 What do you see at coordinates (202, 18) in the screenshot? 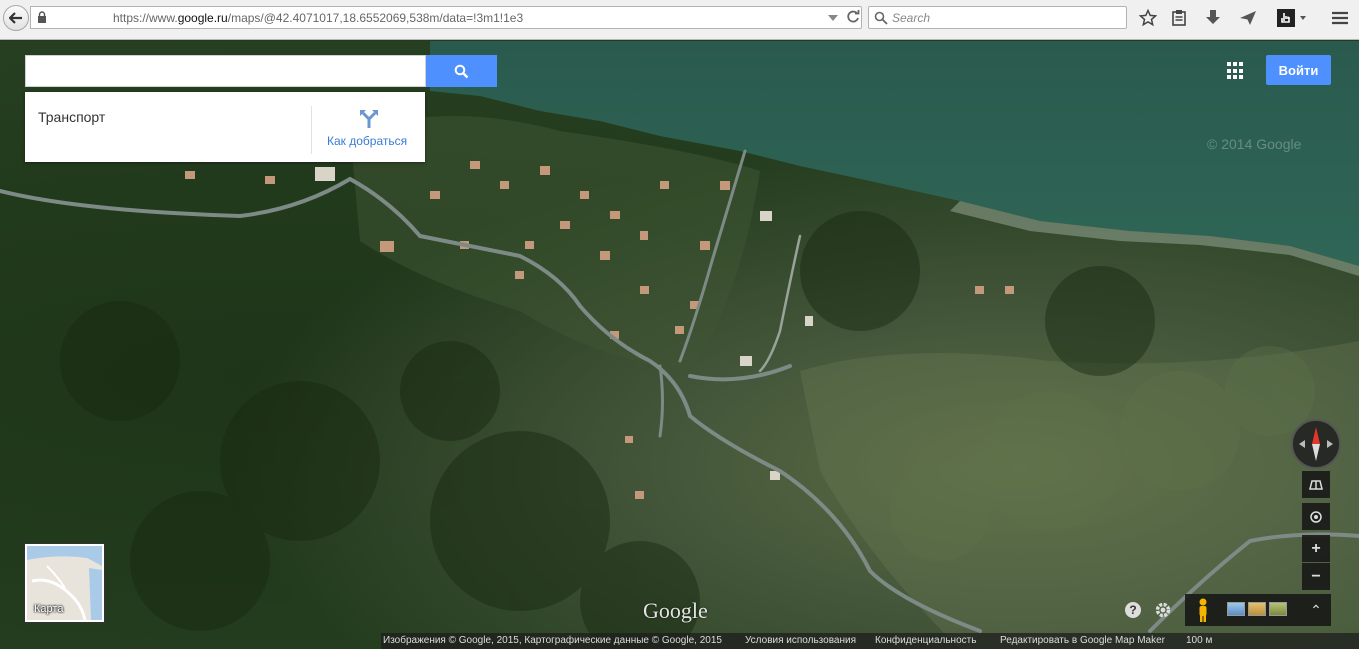
I see `url-domain: google.ru` at bounding box center [202, 18].